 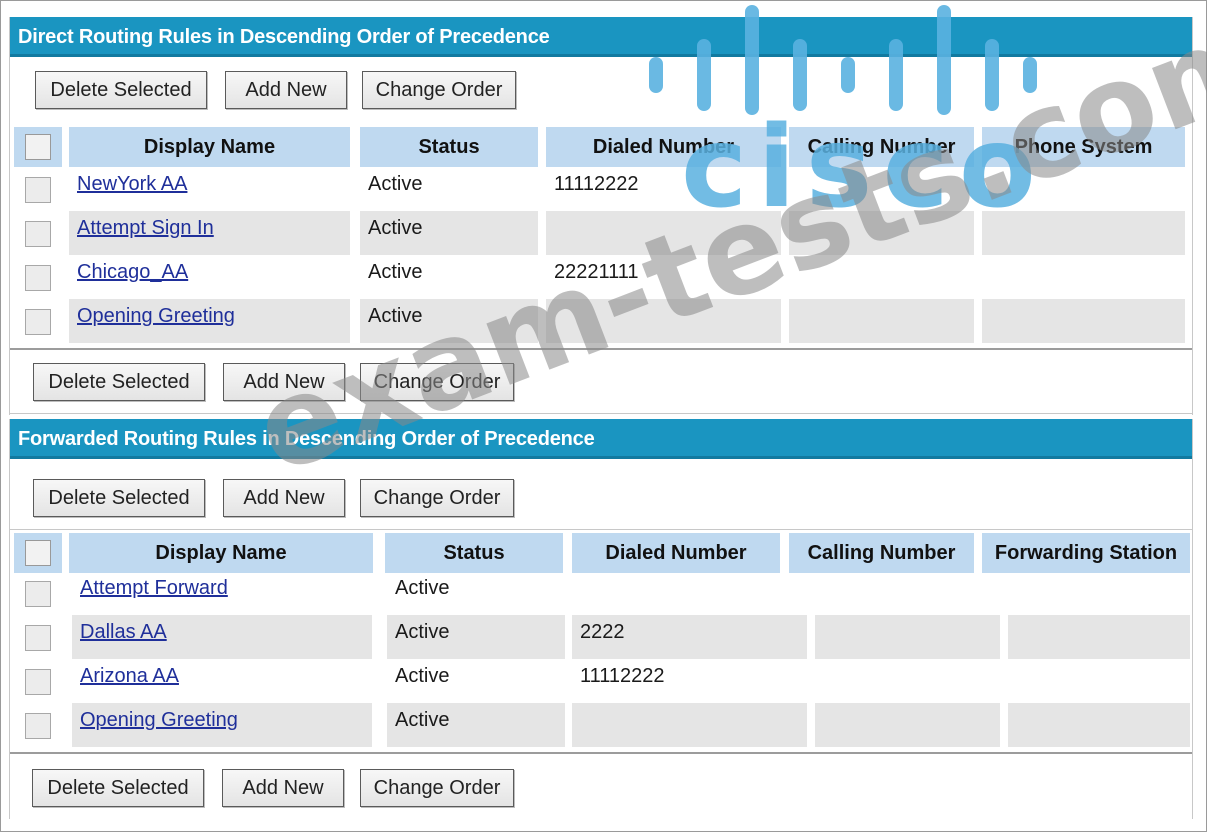 I want to click on direct-header-dialed-number: Dialed Number, so click(x=663, y=147).